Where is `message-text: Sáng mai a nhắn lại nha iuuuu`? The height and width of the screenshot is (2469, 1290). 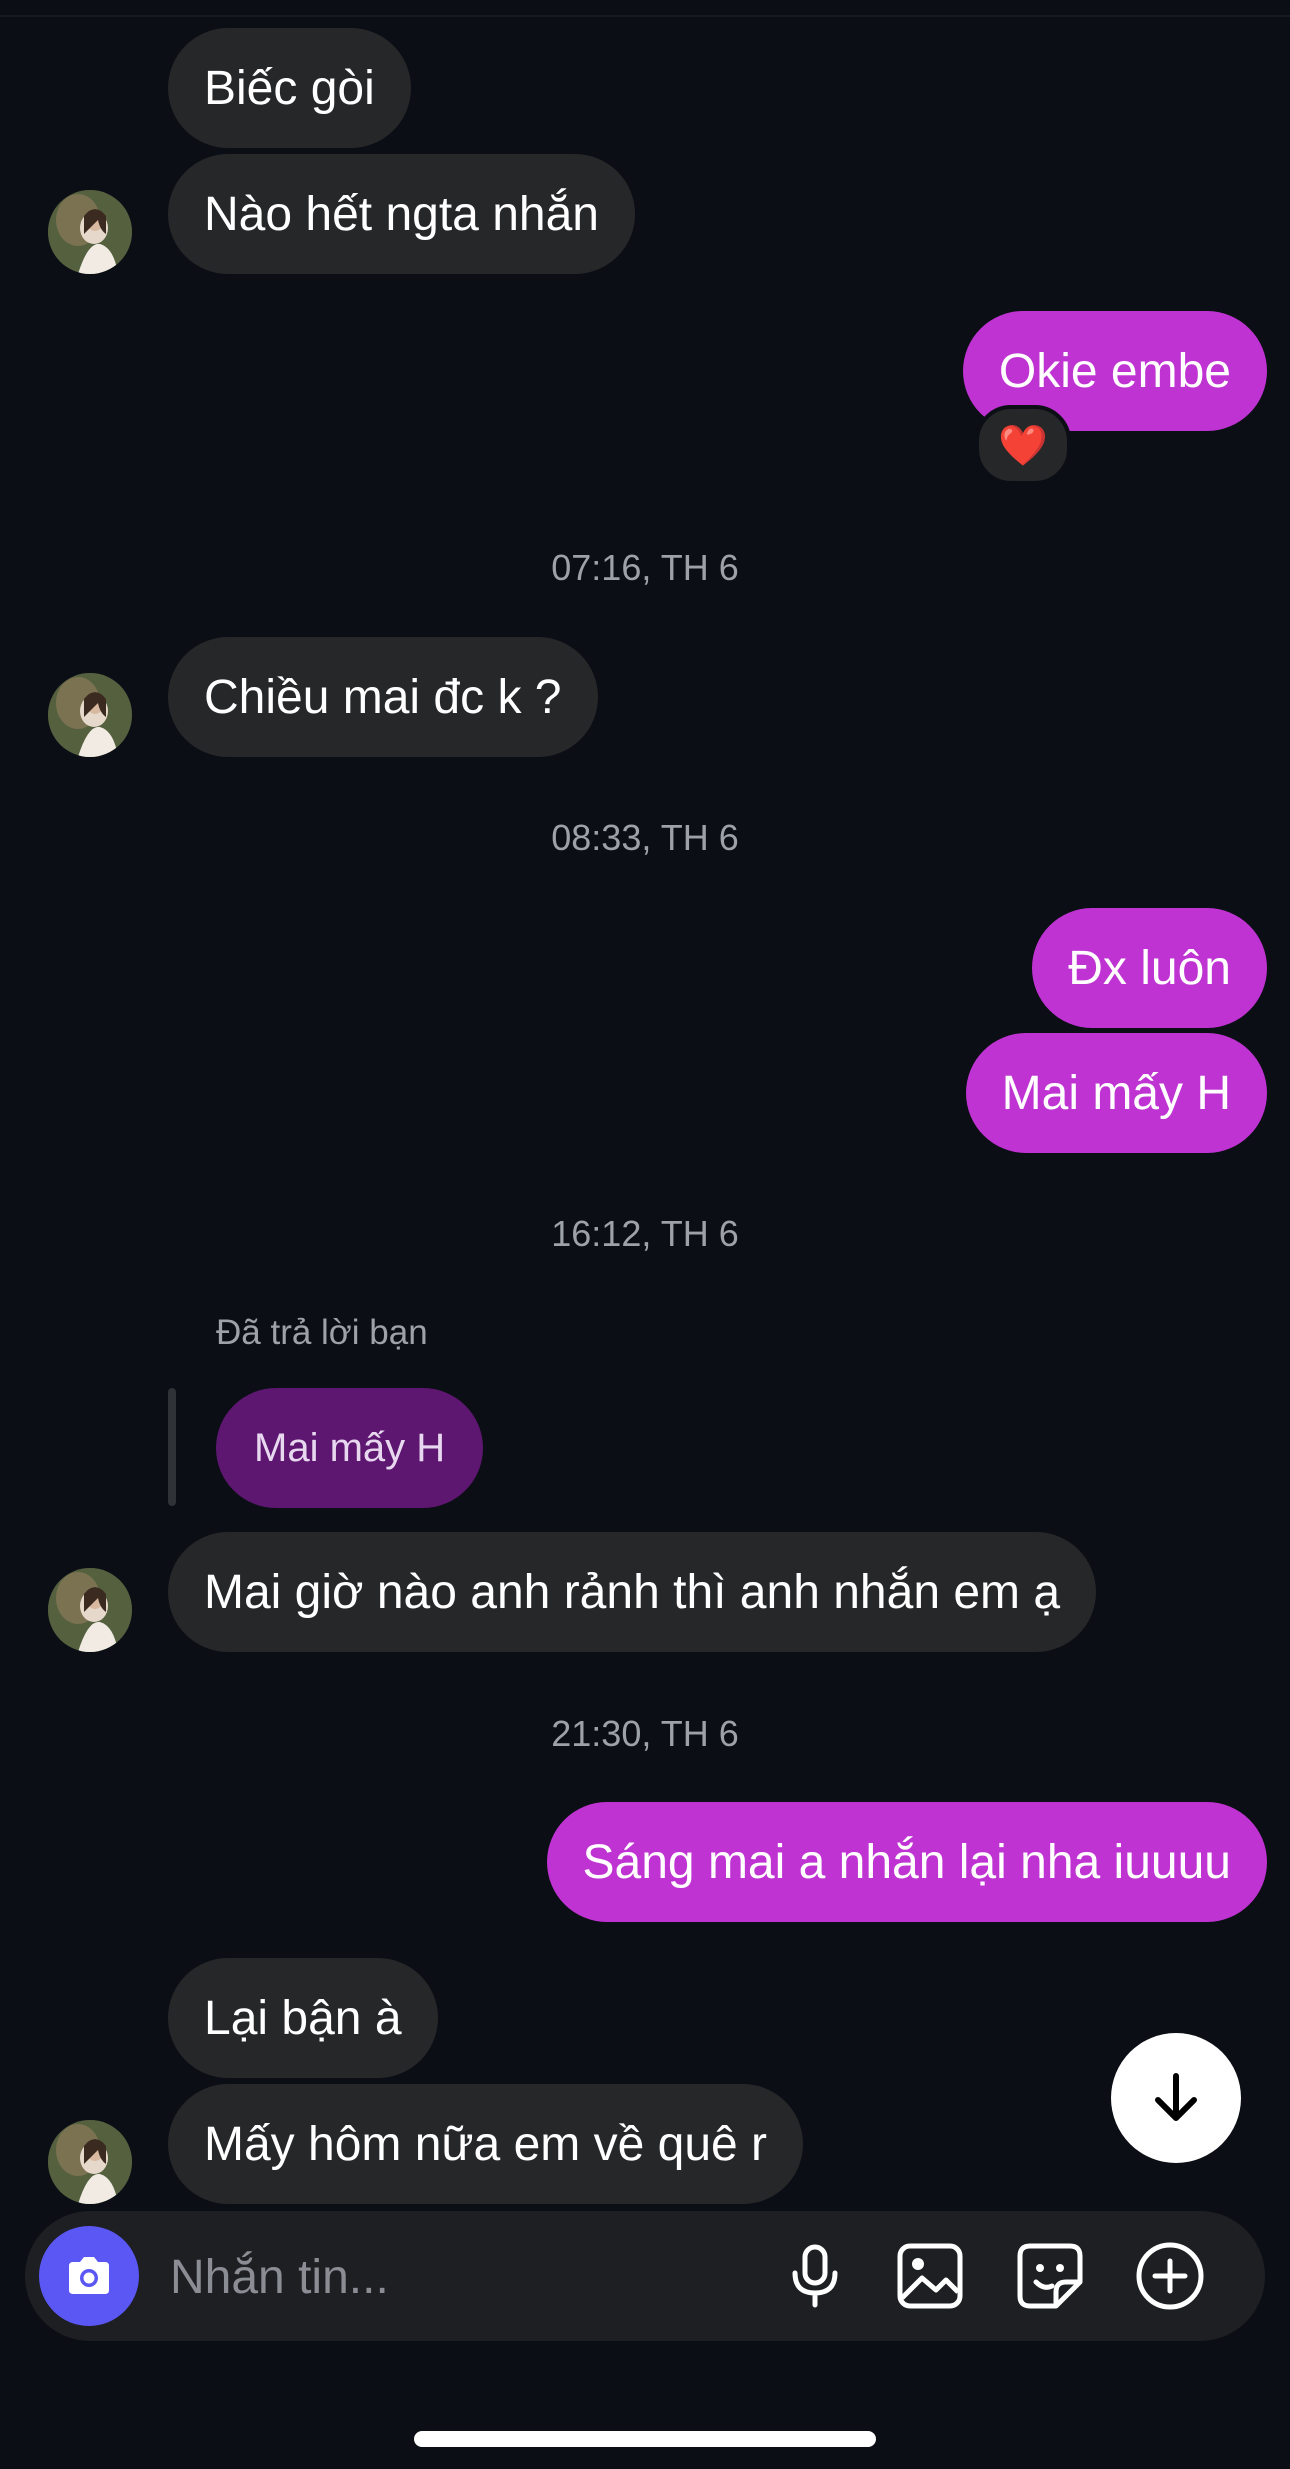
message-text: Sáng mai a nhắn lại nha iuuuu is located at coordinates (907, 1862).